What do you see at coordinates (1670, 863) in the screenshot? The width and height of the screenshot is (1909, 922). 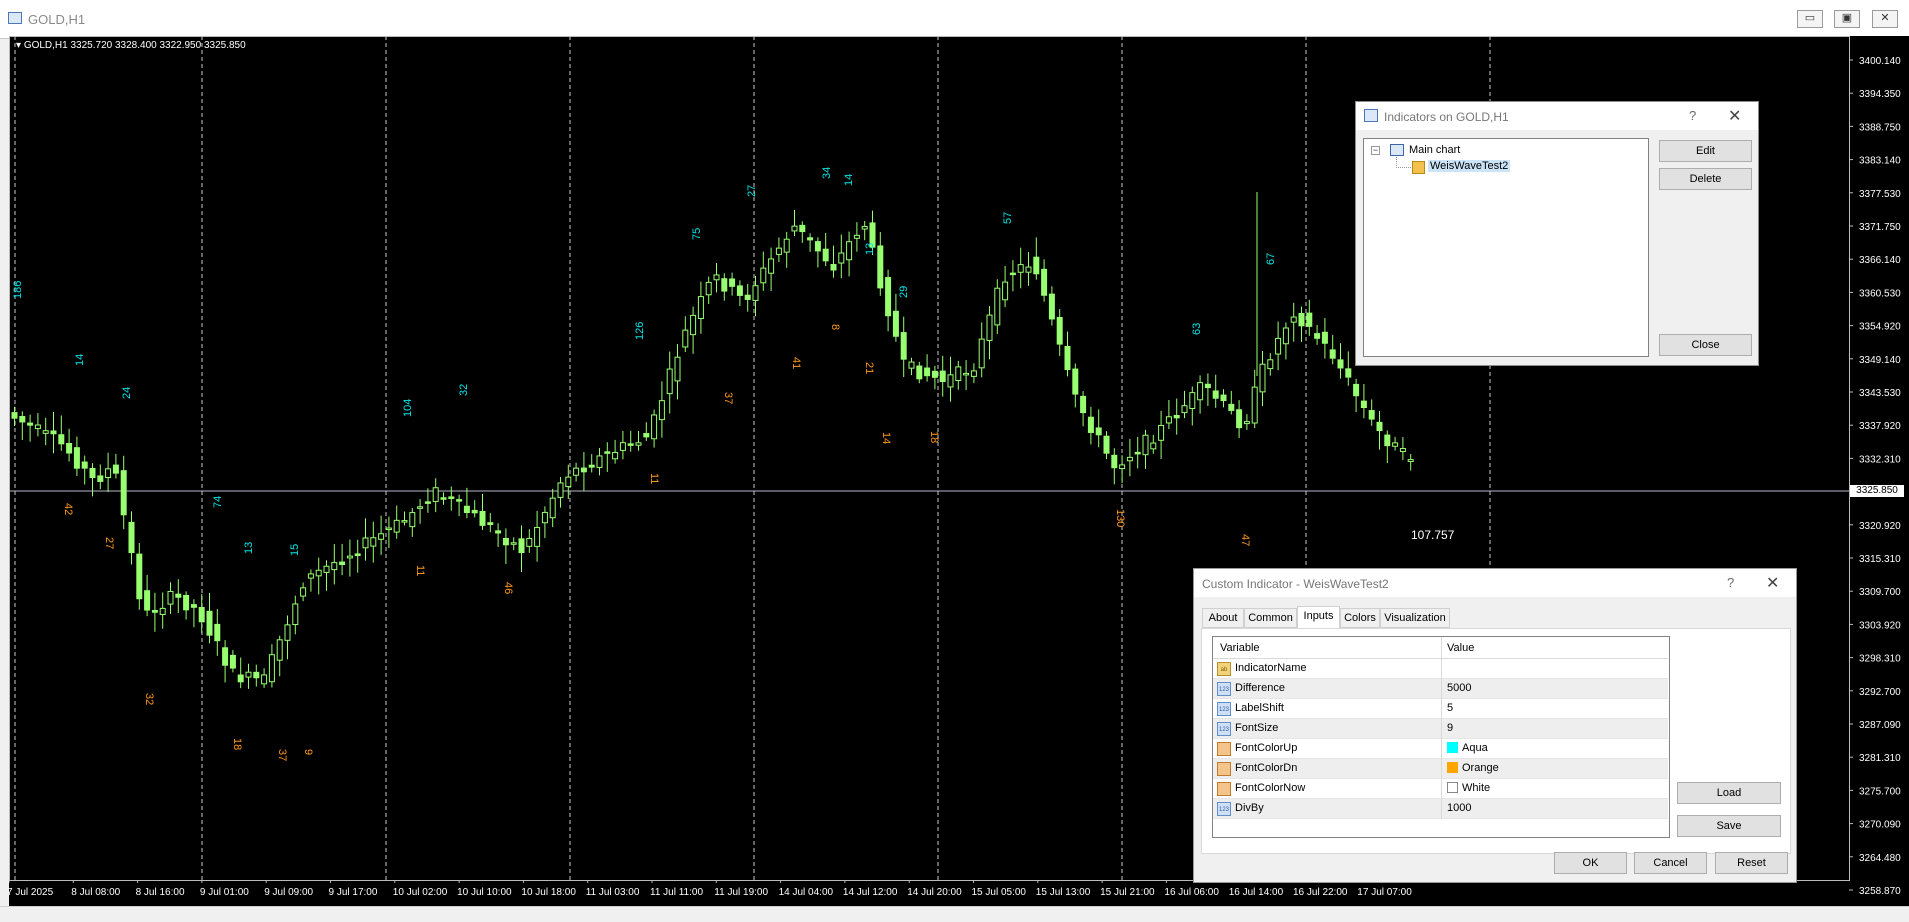 I see `cancel-button: Cancel` at bounding box center [1670, 863].